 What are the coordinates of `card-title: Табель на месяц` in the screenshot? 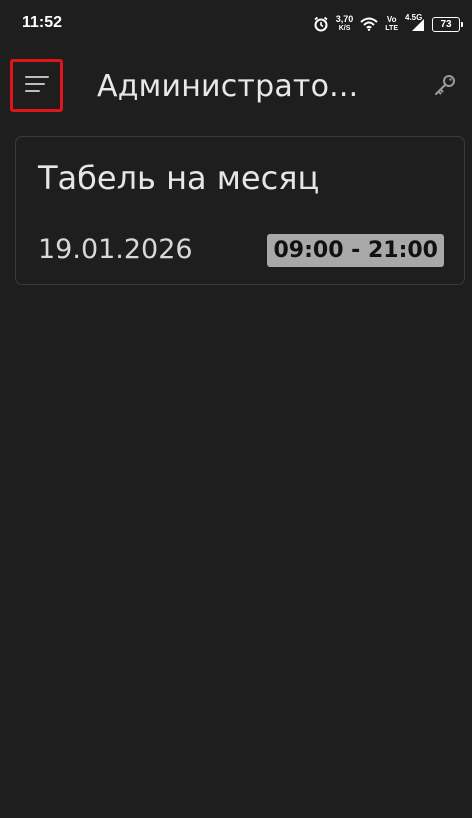 It's located at (179, 178).